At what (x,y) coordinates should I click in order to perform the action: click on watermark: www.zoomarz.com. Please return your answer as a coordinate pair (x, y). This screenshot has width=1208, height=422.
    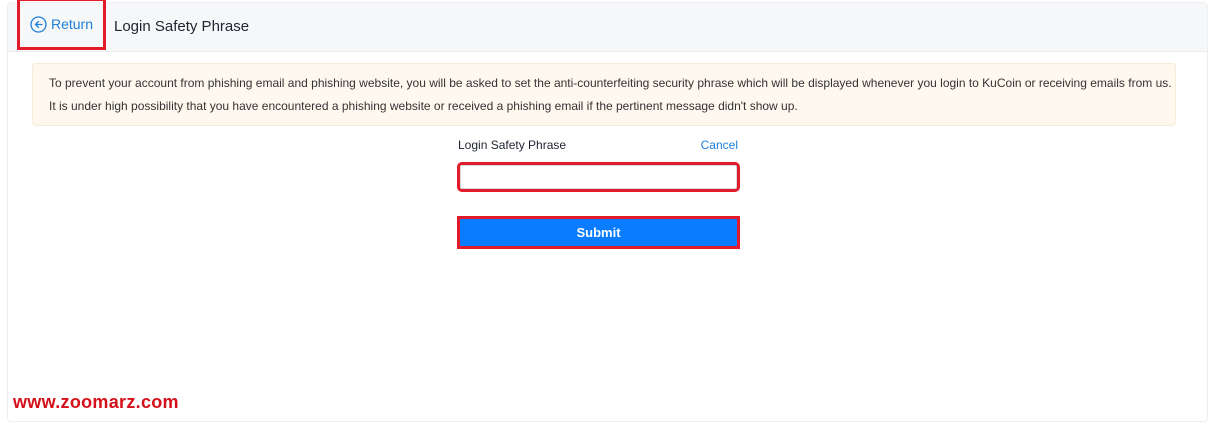
    Looking at the image, I should click on (96, 402).